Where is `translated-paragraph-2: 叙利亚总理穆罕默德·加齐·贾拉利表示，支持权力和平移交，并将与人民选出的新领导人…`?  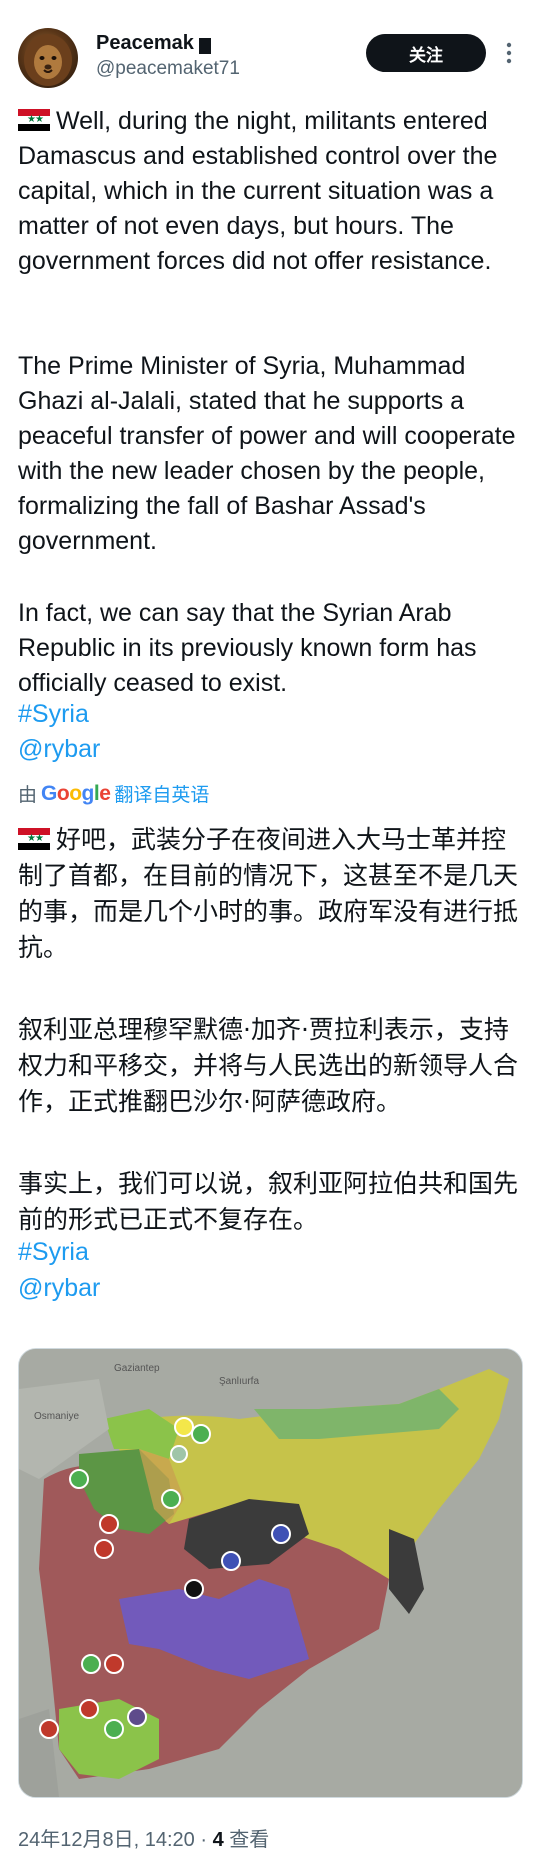 translated-paragraph-2: 叙利亚总理穆罕默德·加齐·贾拉利表示，支持权力和平移交，并将与人民选出的新领导人… is located at coordinates (268, 1065).